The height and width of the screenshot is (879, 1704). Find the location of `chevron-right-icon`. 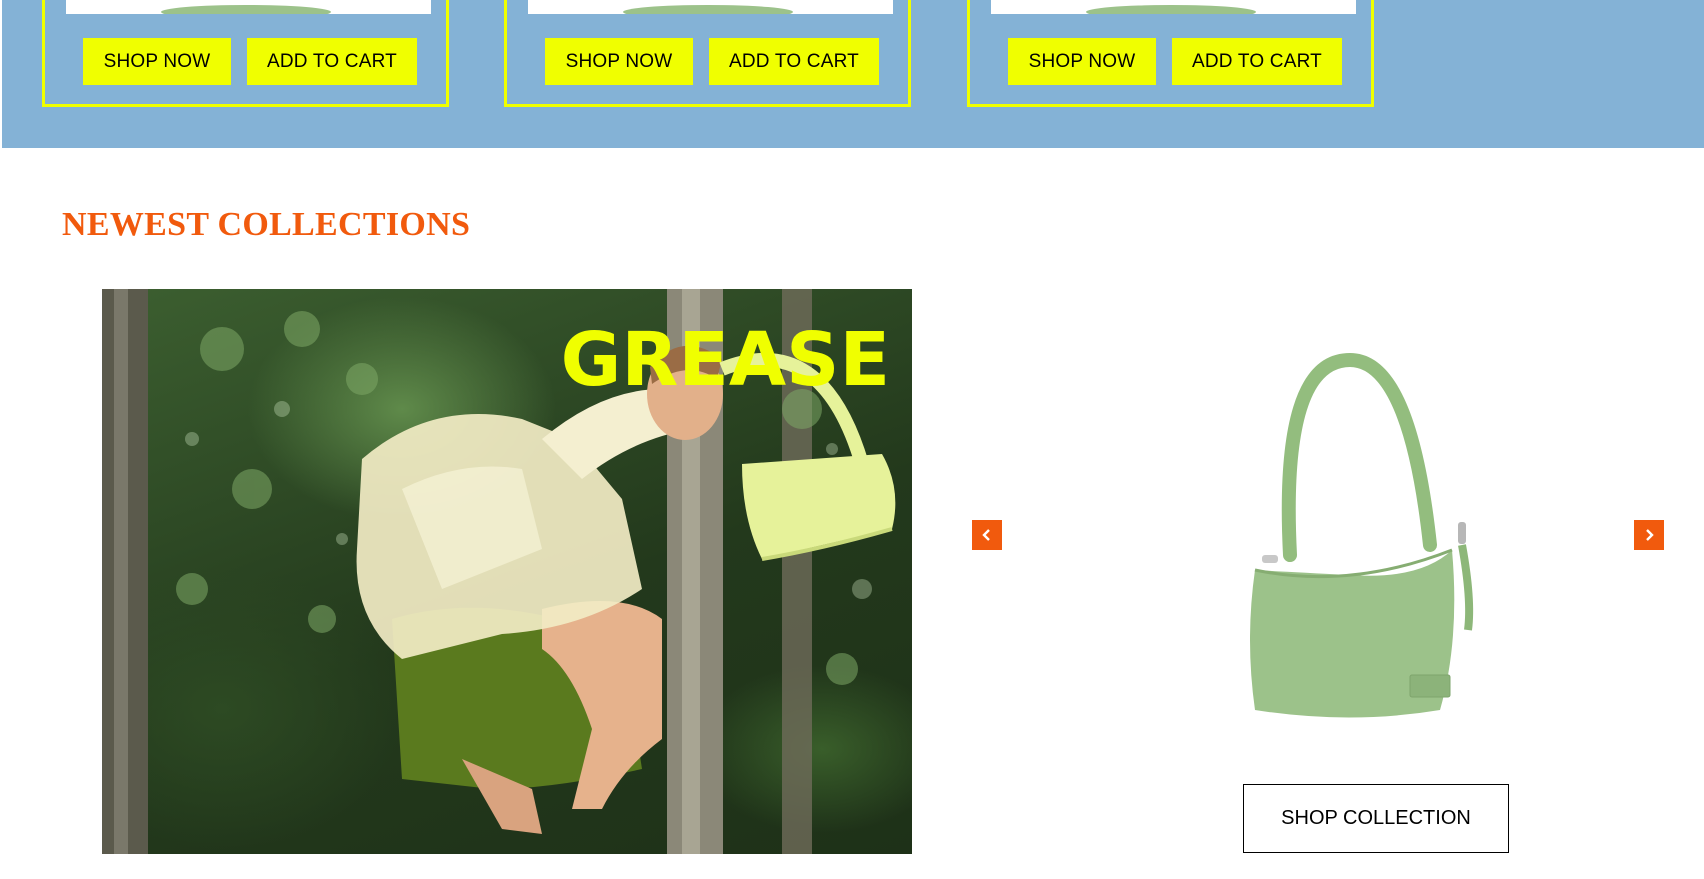

chevron-right-icon is located at coordinates (1650, 535).